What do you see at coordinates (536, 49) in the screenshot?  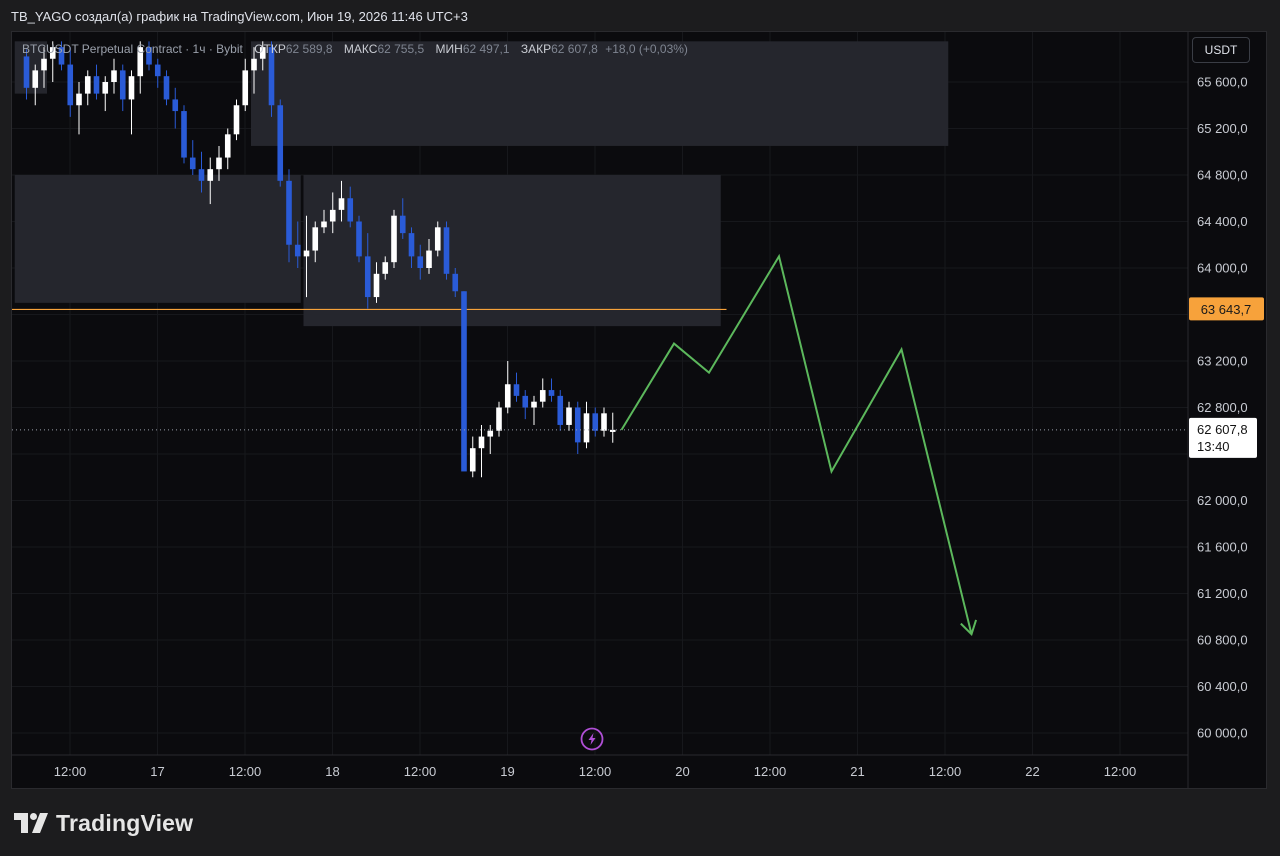 I see `close-label: ЗАКР` at bounding box center [536, 49].